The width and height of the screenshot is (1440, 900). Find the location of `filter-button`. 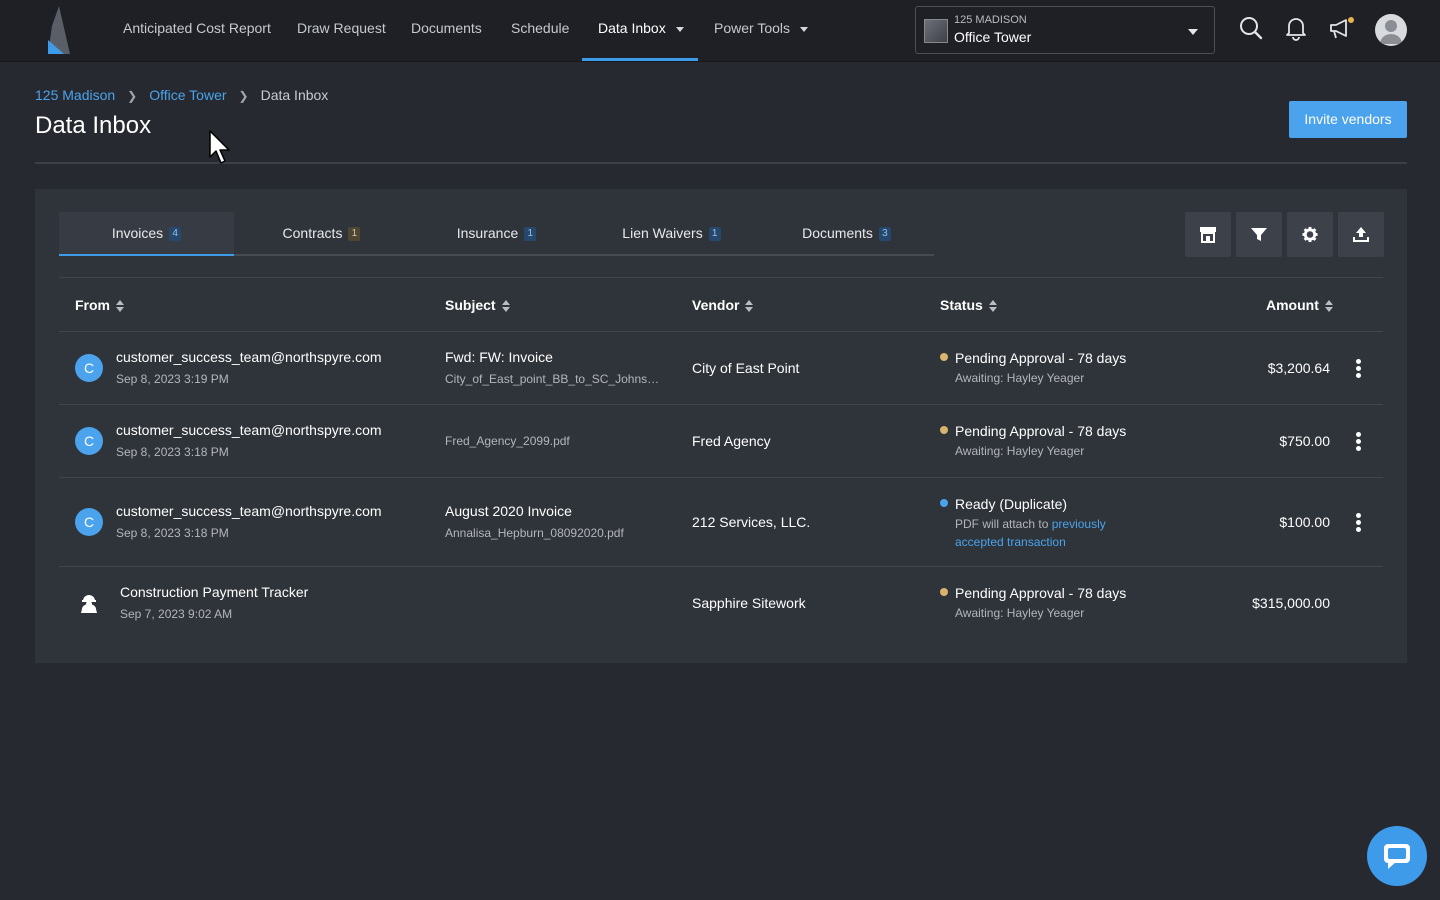

filter-button is located at coordinates (1259, 234).